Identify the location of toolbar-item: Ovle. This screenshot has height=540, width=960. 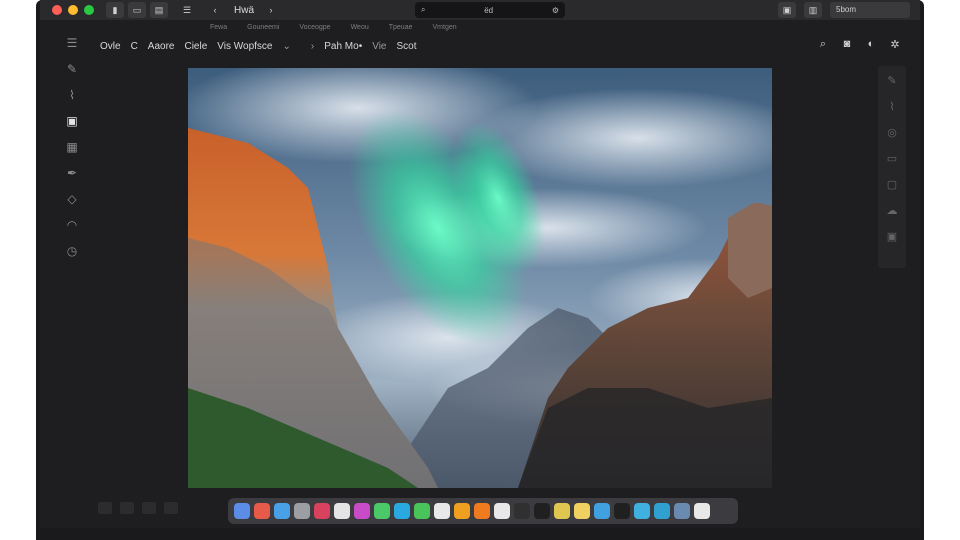
(110, 46).